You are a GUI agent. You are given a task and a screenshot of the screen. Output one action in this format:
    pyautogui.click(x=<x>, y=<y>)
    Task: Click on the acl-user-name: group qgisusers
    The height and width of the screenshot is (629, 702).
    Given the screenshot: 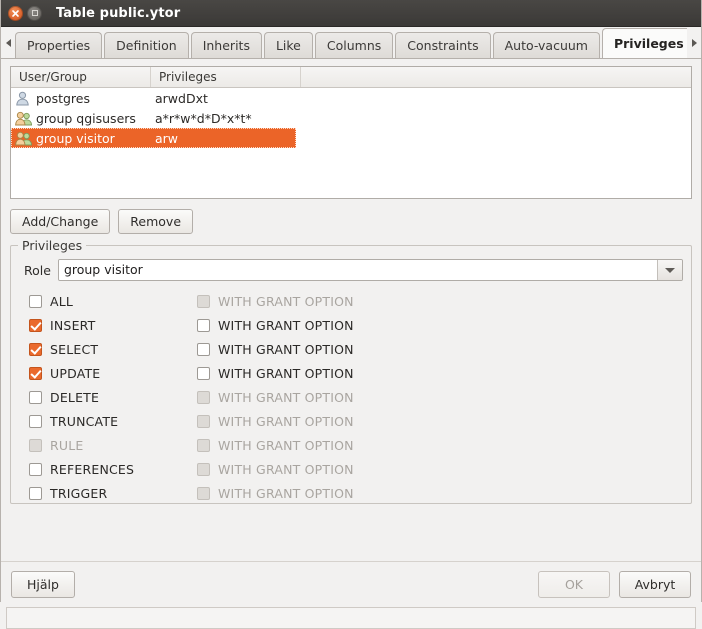 What is the action you would take?
    pyautogui.click(x=86, y=118)
    